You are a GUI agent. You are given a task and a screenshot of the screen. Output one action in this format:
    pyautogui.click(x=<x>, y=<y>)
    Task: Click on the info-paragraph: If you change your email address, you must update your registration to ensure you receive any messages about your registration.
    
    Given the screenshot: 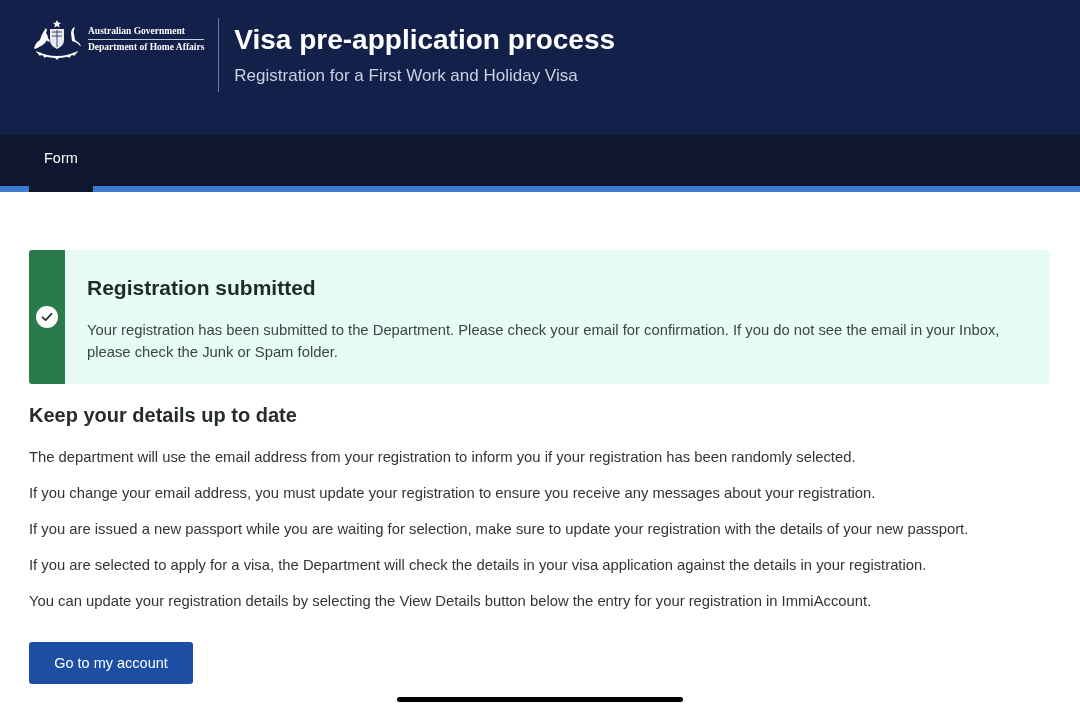 What is the action you would take?
    pyautogui.click(x=453, y=493)
    